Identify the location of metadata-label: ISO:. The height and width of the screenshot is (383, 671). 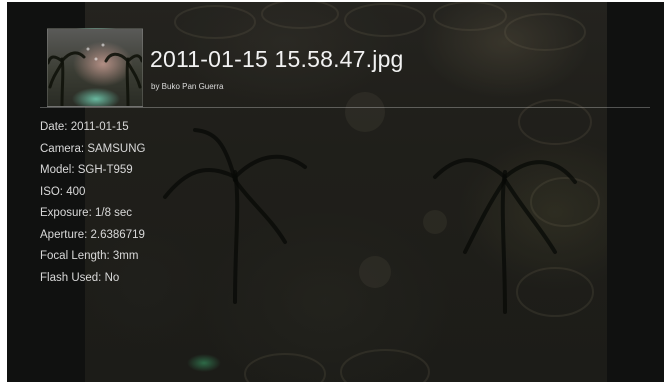
(52, 191).